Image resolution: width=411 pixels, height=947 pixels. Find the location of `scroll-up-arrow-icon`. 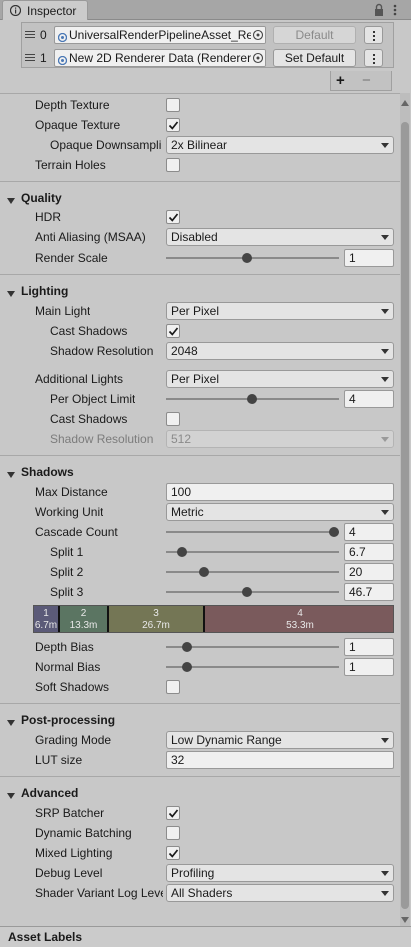

scroll-up-arrow-icon is located at coordinates (405, 102).